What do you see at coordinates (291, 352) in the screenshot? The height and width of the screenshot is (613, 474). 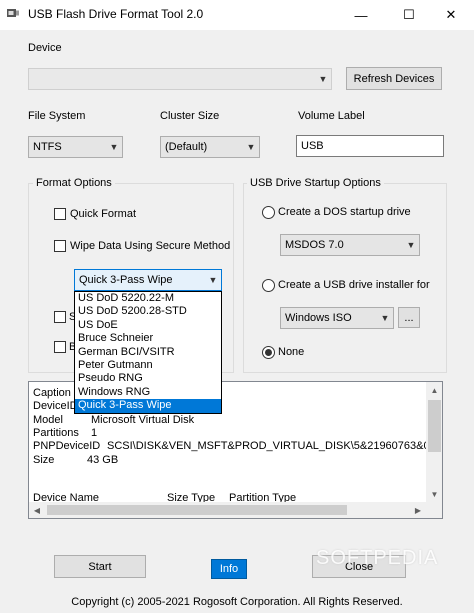 I see `none-label: None` at bounding box center [291, 352].